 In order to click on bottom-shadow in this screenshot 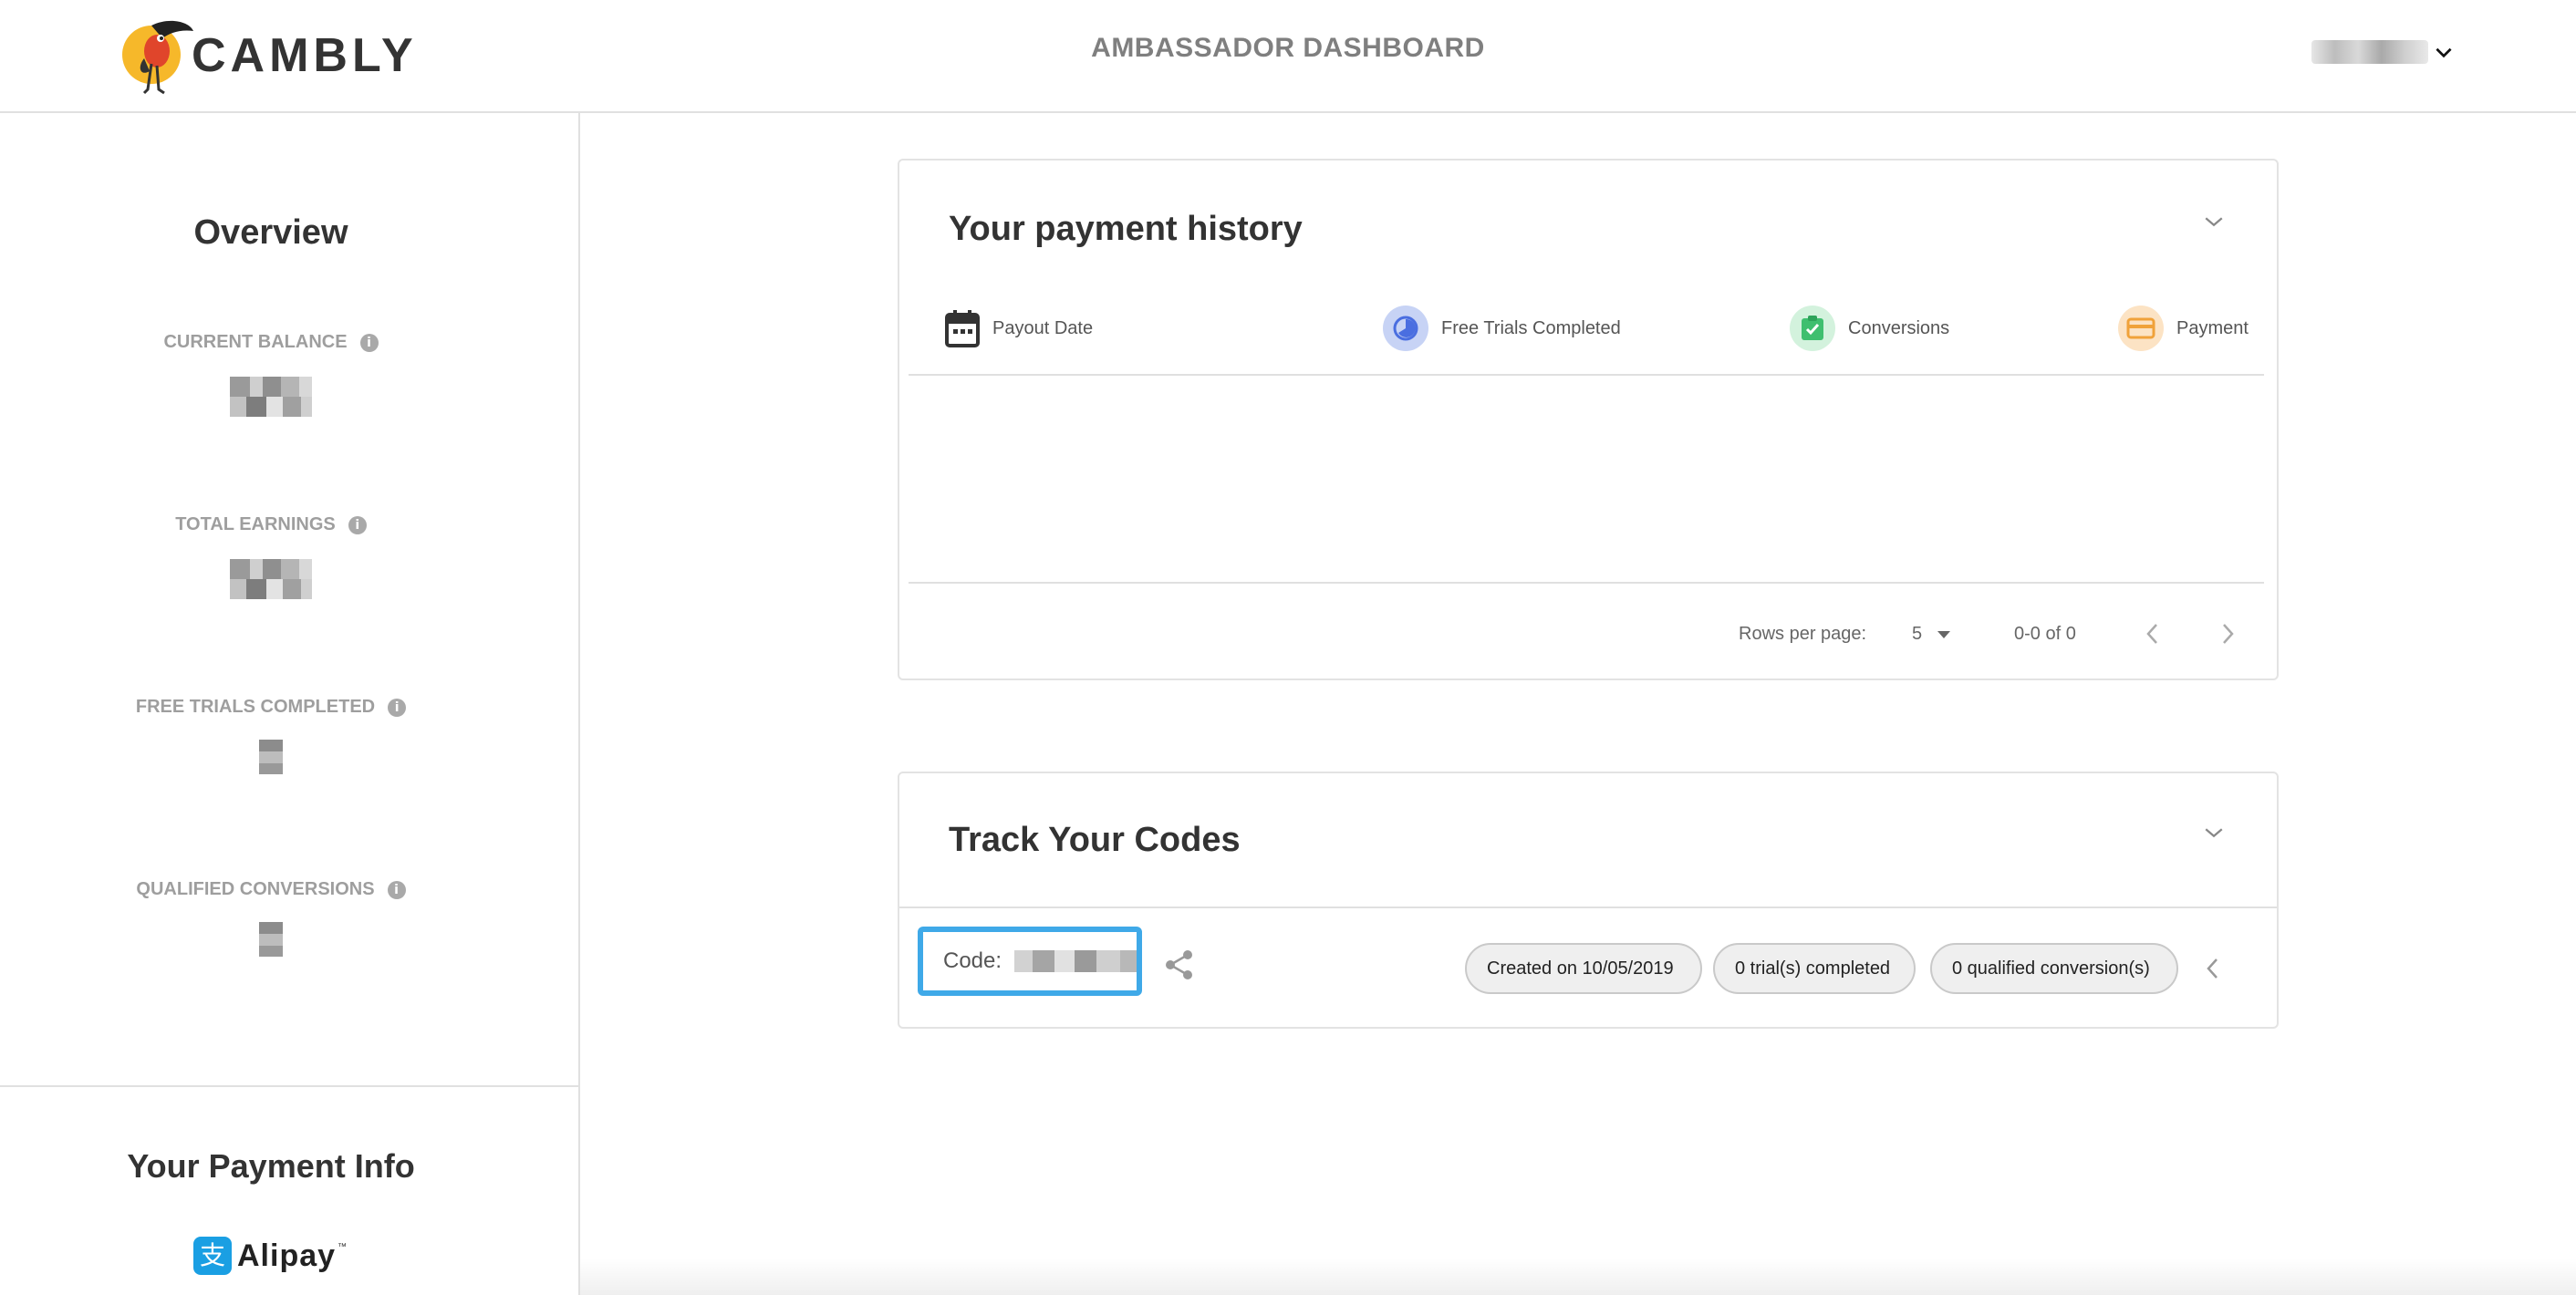, I will do `click(1578, 1277)`.